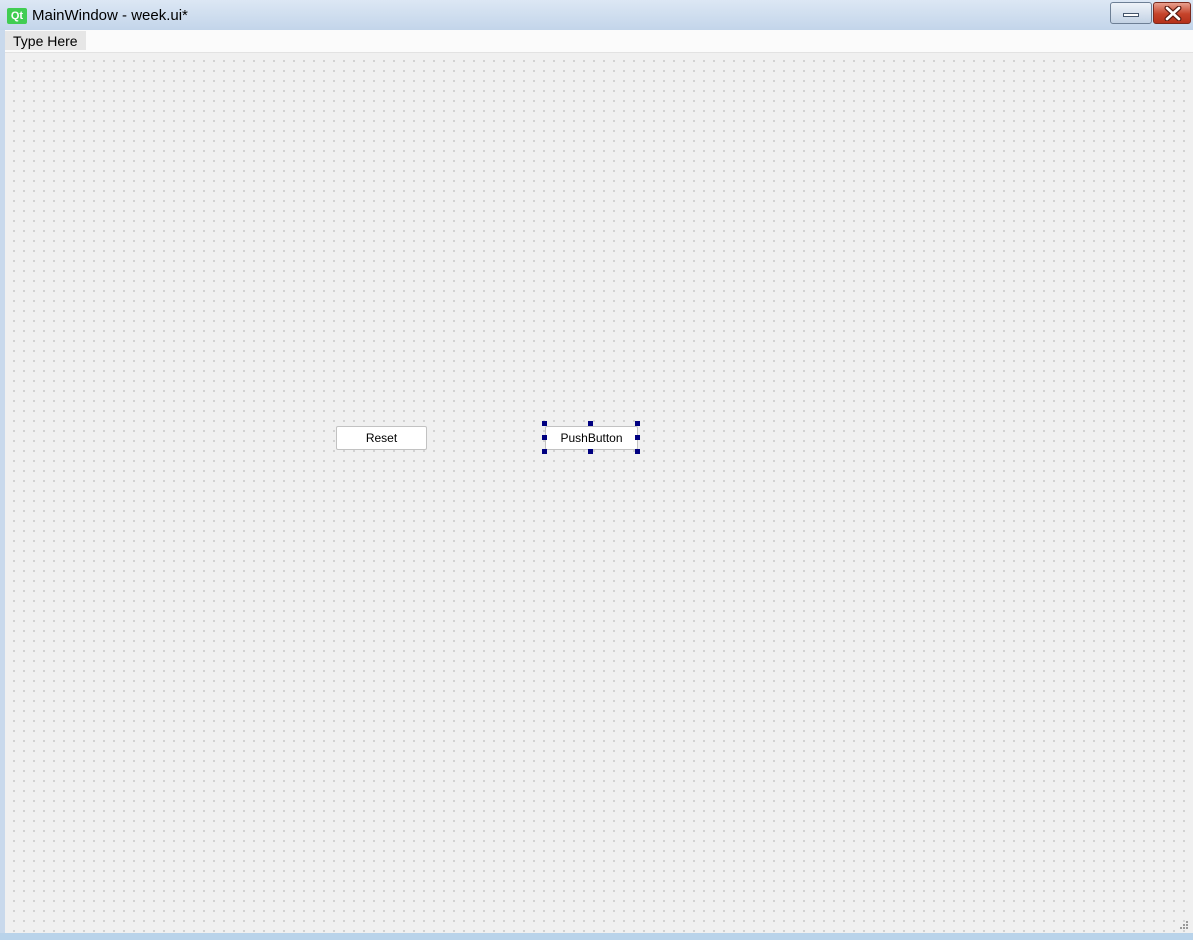 This screenshot has height=940, width=1193. What do you see at coordinates (590, 423) in the screenshot?
I see `selection-handle-top` at bounding box center [590, 423].